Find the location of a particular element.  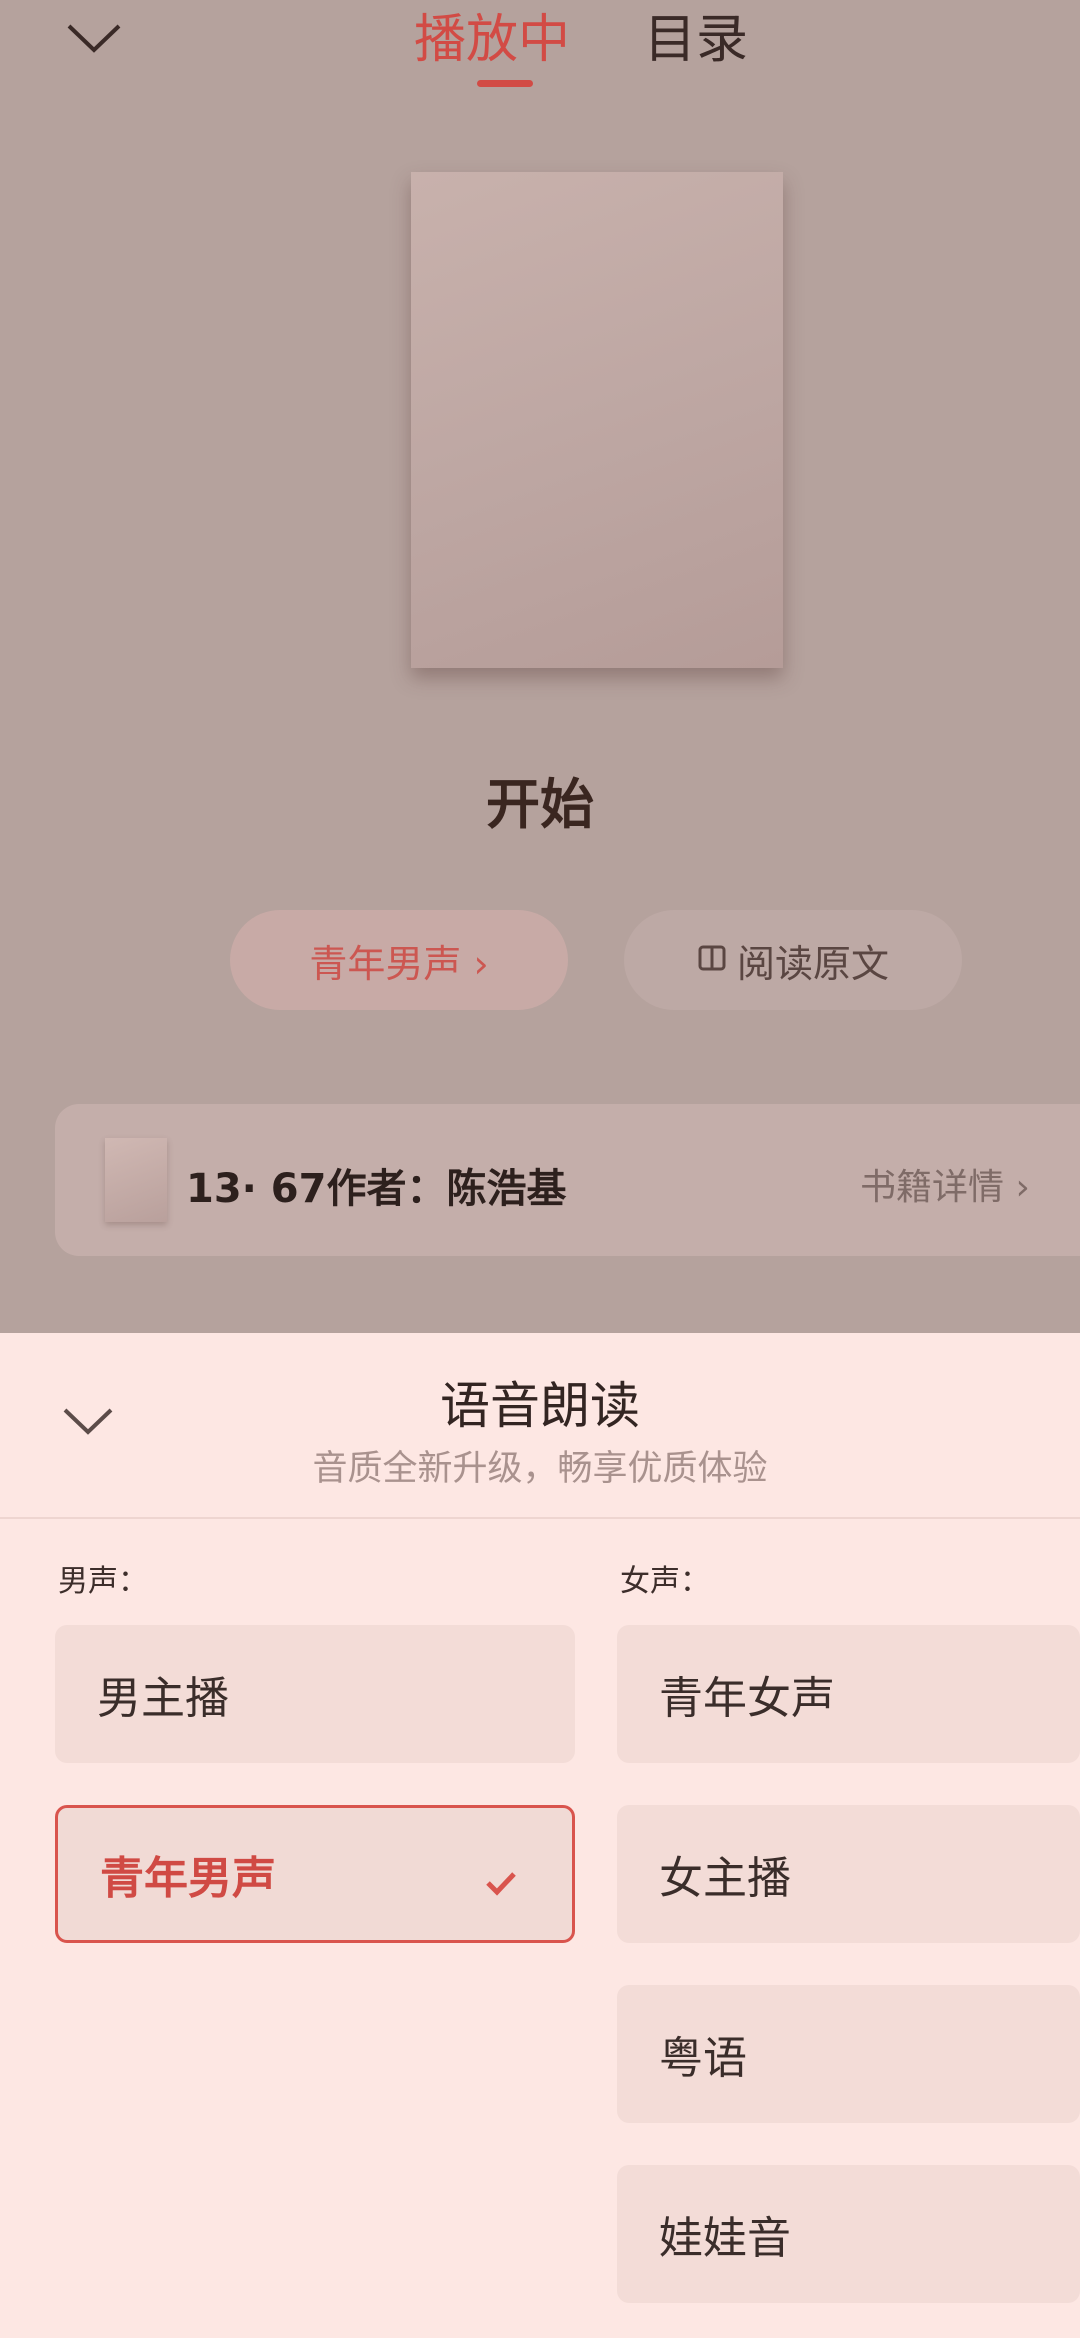

collapse-chevron-icon is located at coordinates (94, 38).